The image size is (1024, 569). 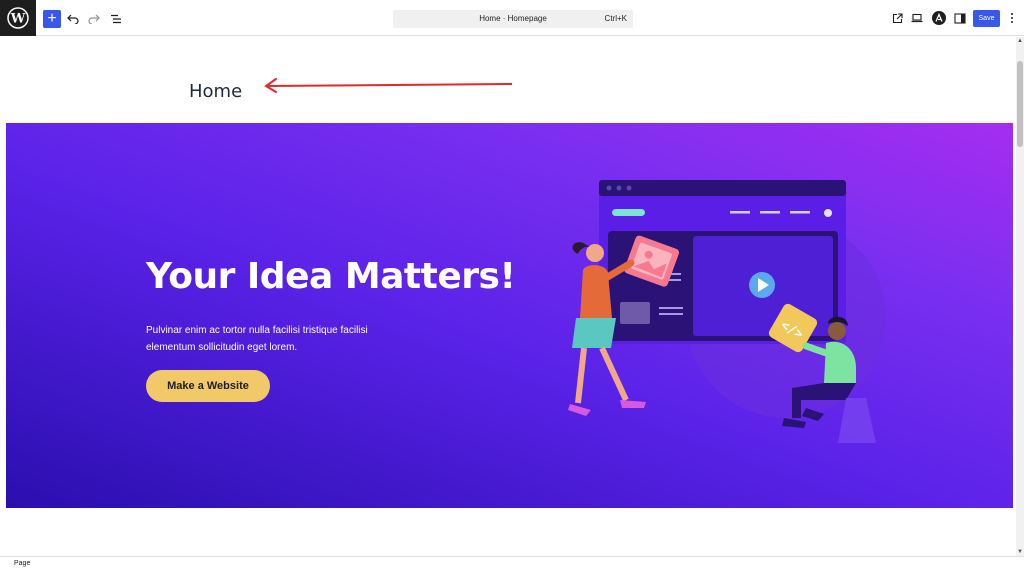 What do you see at coordinates (52, 19) in the screenshot?
I see `add-block-button: +` at bounding box center [52, 19].